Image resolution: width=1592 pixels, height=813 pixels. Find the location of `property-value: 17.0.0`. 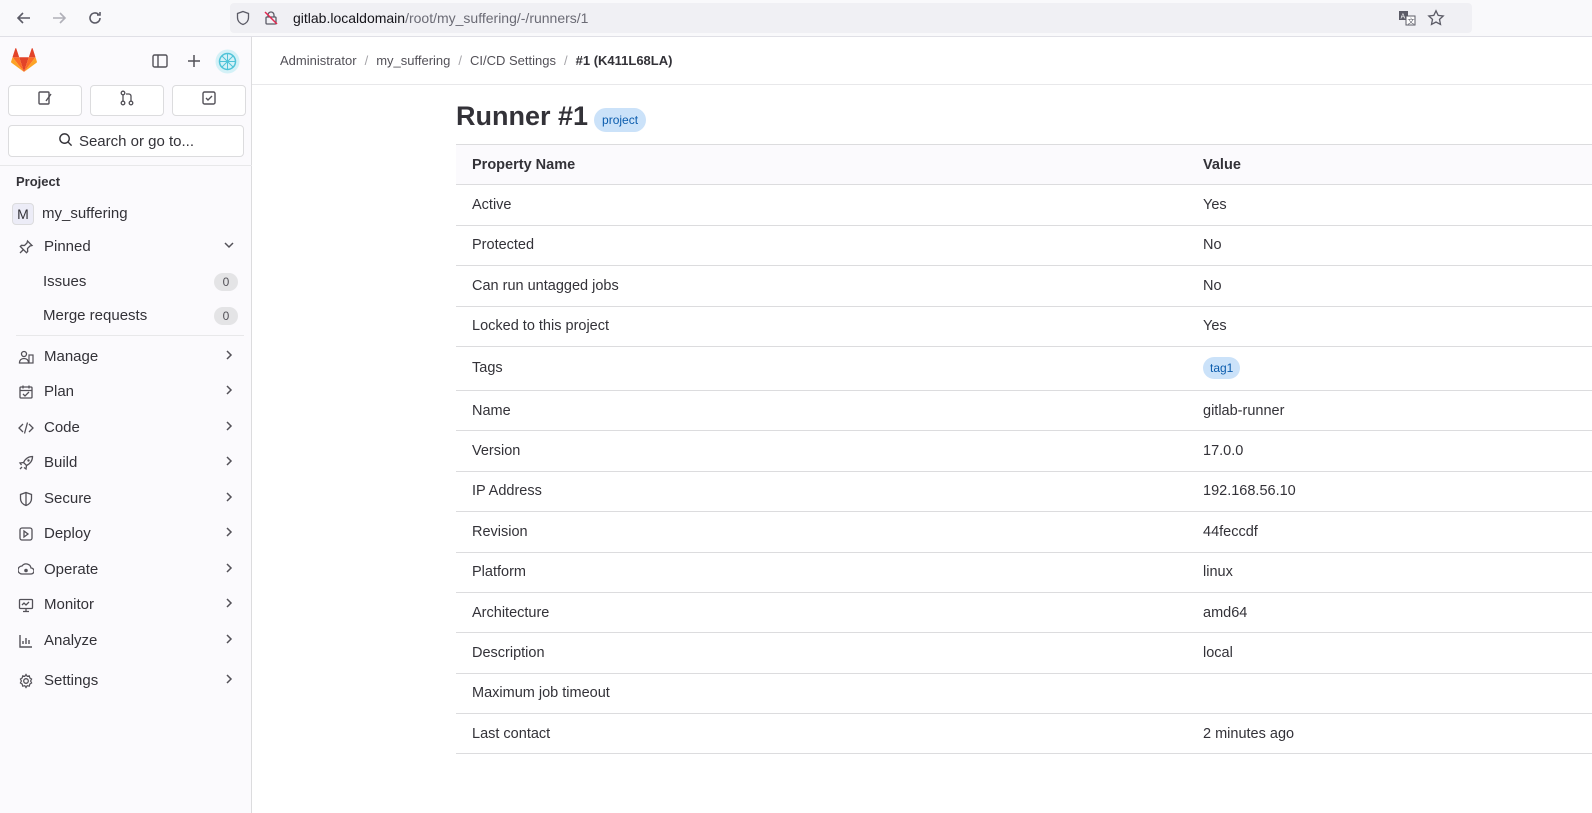

property-value: 17.0.0 is located at coordinates (1389, 451).